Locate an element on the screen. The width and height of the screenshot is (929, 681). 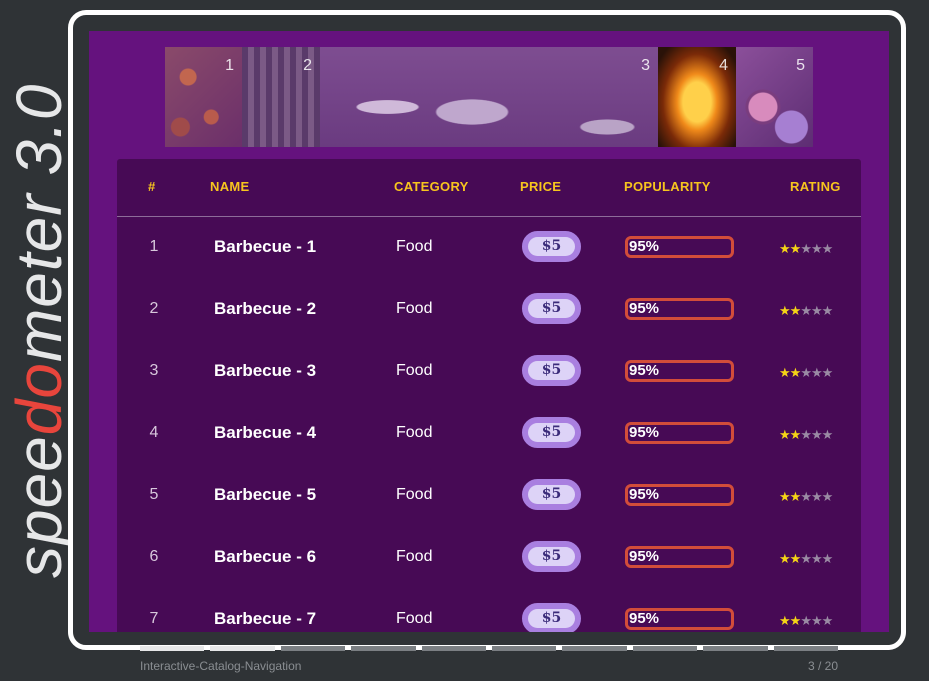
item-name: Barbecue - 5 is located at coordinates (265, 494).